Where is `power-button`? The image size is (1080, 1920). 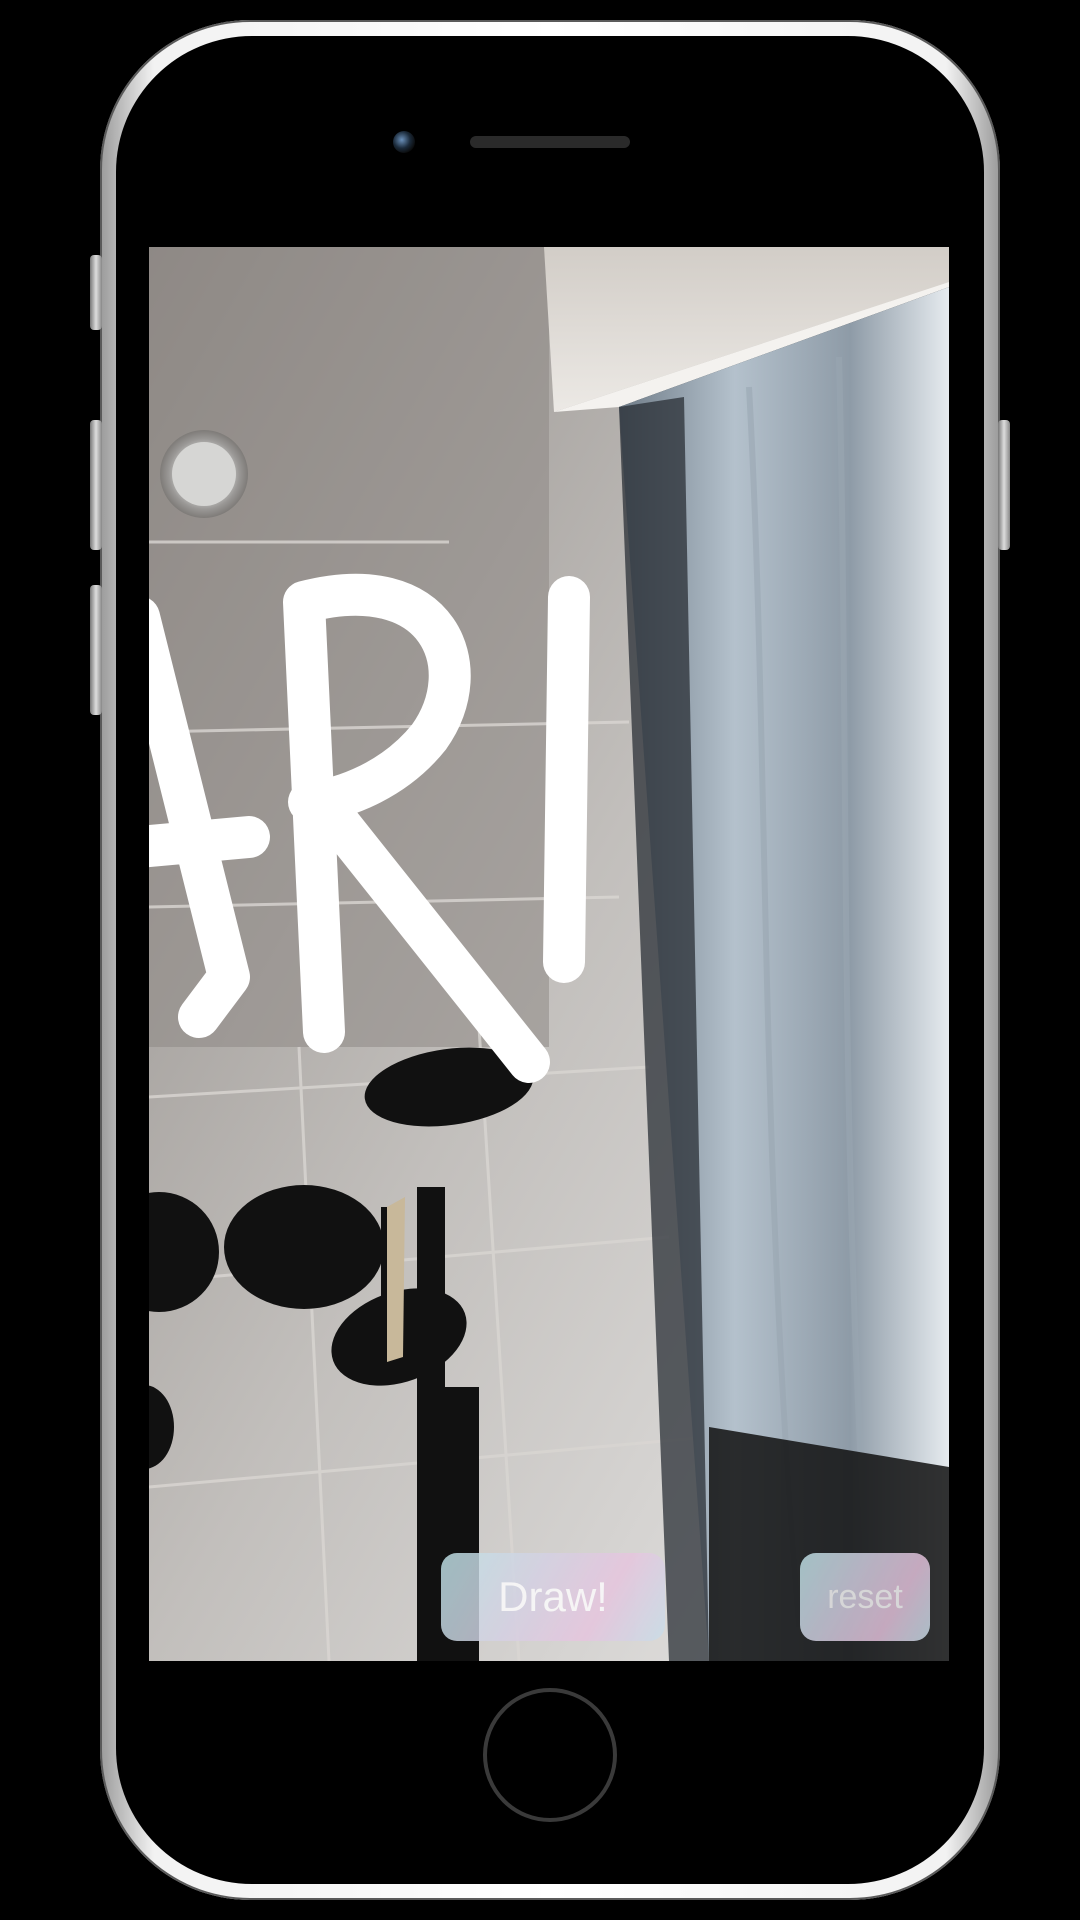 power-button is located at coordinates (1004, 485).